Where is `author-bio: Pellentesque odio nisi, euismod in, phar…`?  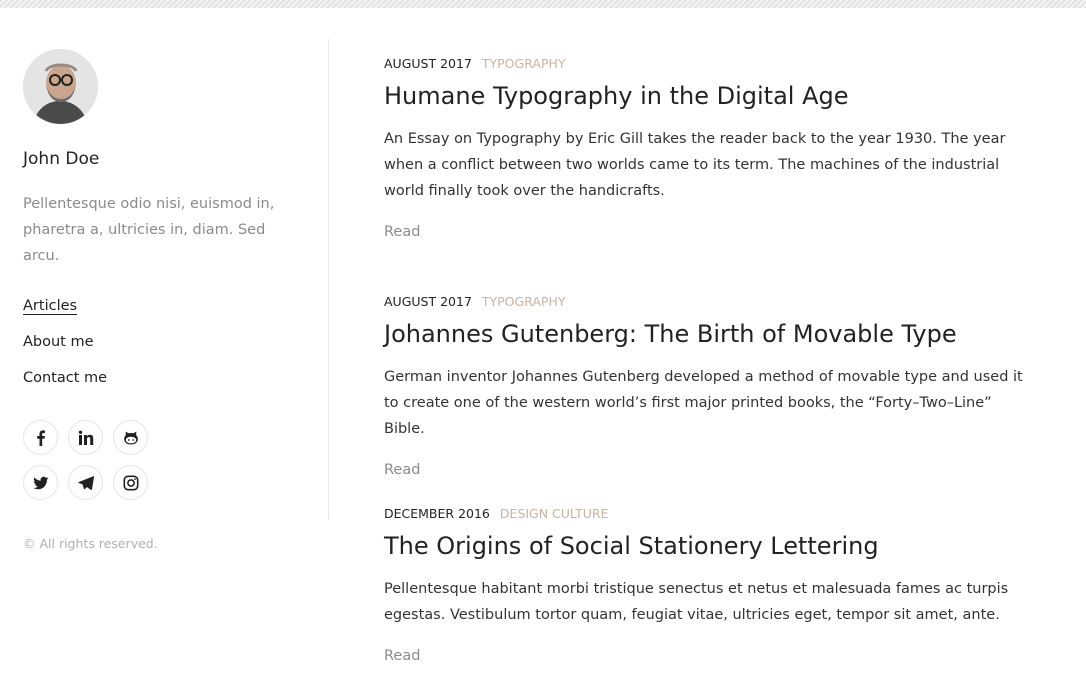
author-bio: Pellentesque odio nisi, euismod in, phar… is located at coordinates (149, 230).